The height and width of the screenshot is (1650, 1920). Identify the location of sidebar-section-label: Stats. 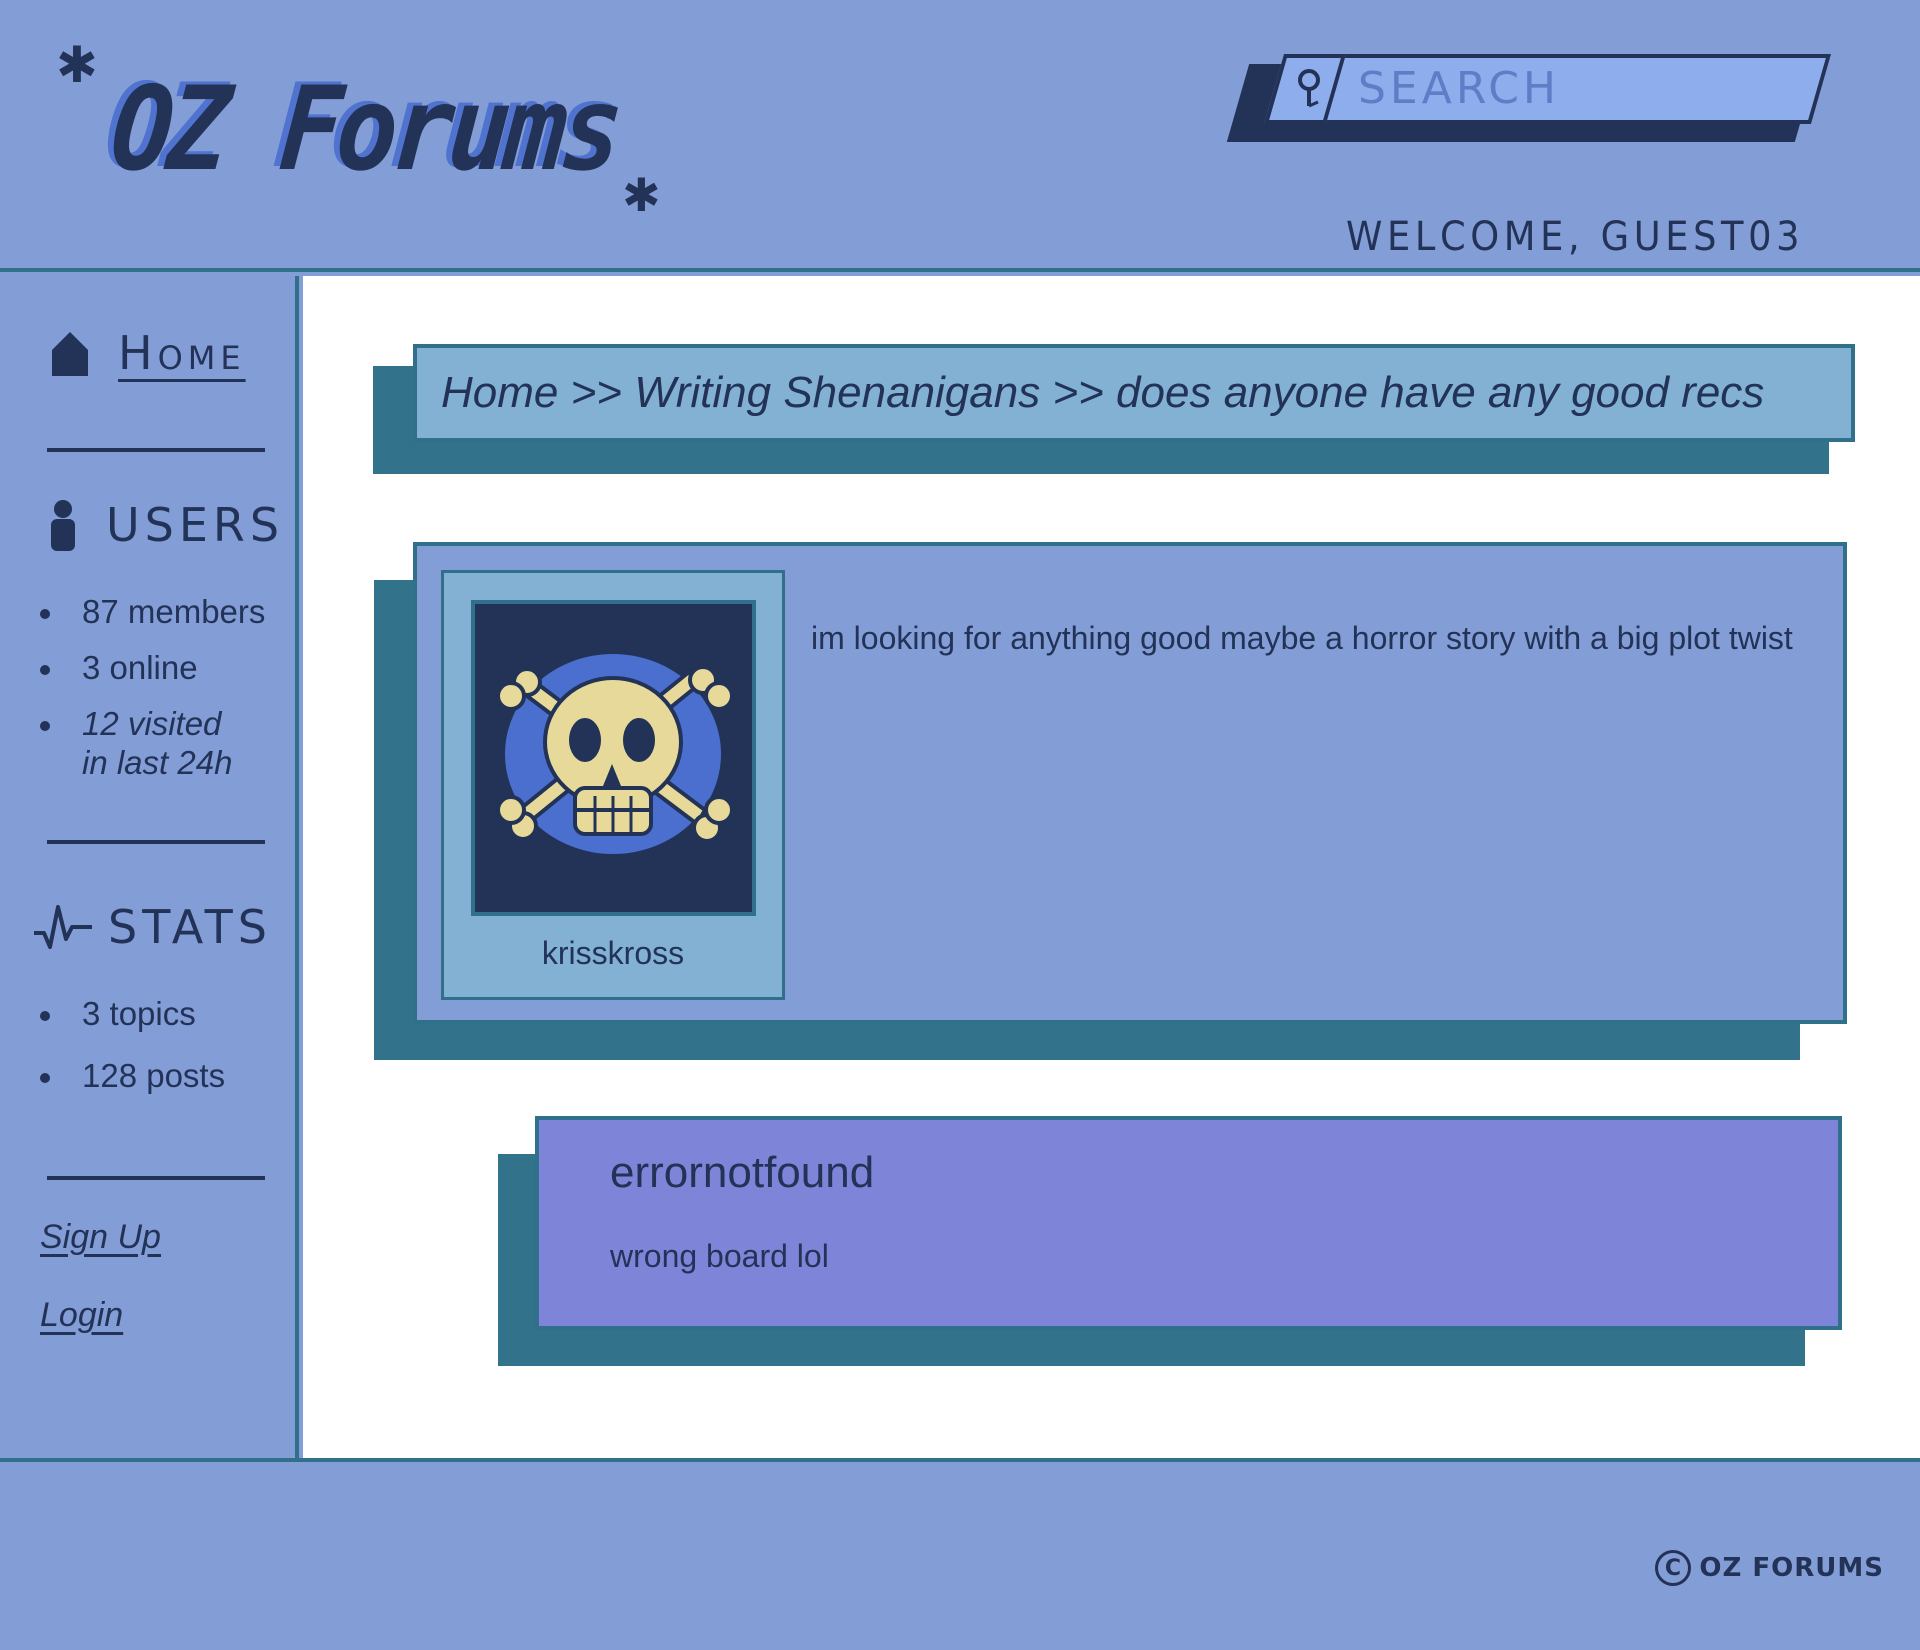
(190, 927).